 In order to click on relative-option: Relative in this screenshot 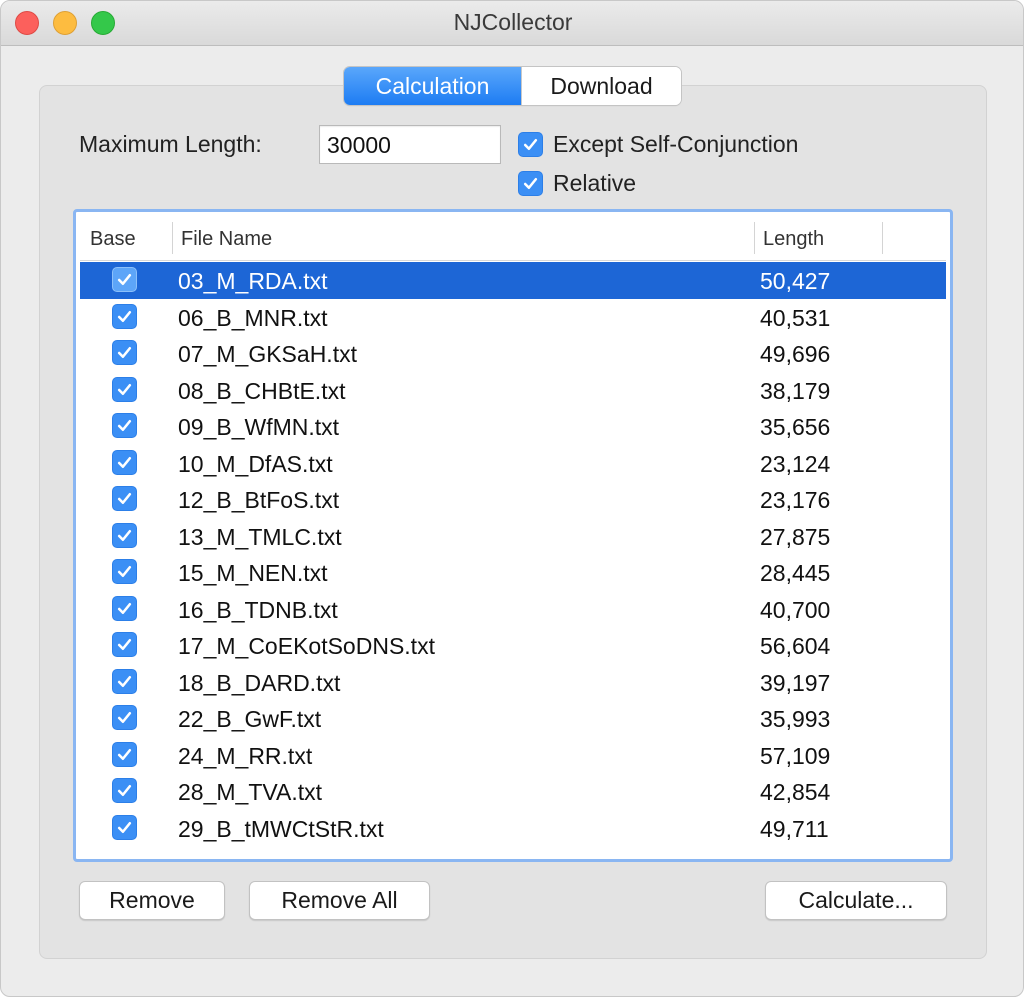, I will do `click(577, 183)`.